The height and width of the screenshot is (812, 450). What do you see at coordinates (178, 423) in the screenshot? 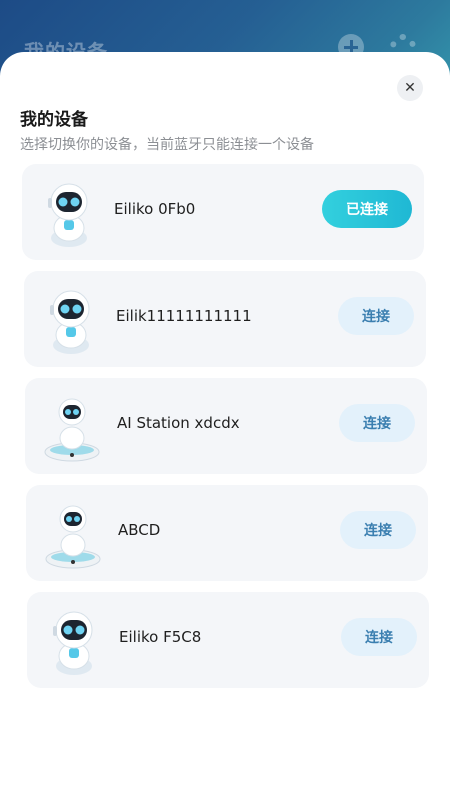
I see `device-name: AI Station xdcdx` at bounding box center [178, 423].